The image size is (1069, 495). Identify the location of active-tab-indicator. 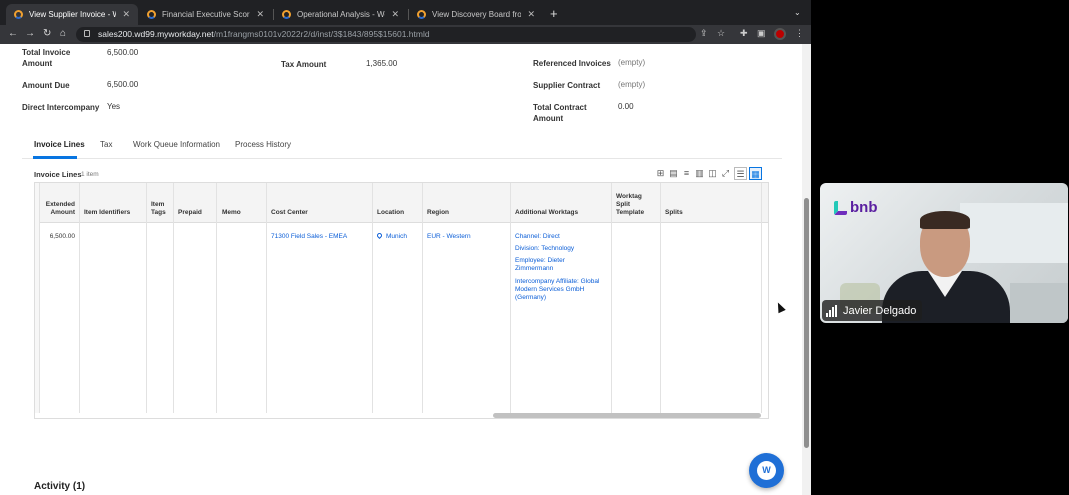
(55, 157).